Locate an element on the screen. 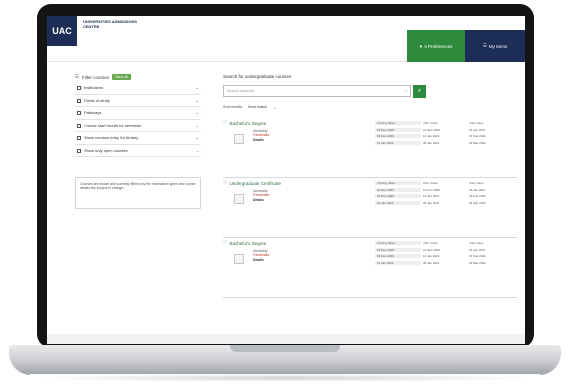 The image size is (570, 385). field-icon is located at coordinates (79, 100).